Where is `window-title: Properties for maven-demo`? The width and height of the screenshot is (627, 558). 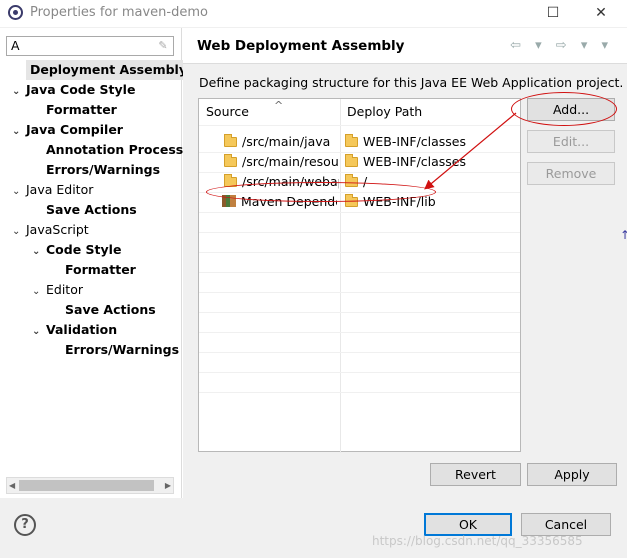
window-title: Properties for maven-demo is located at coordinates (119, 12).